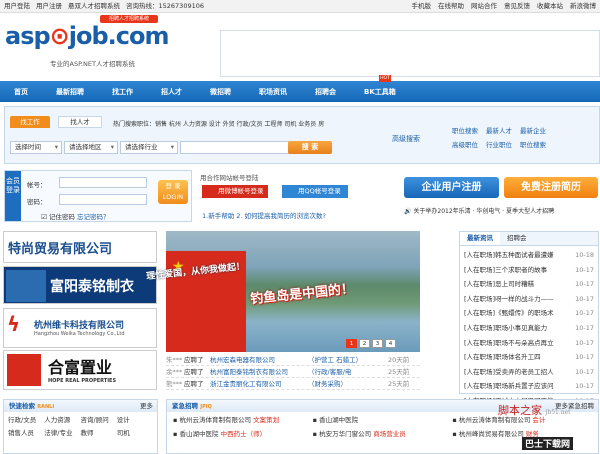 This screenshot has height=454, width=600. I want to click on quick-item: 司机, so click(135, 433).